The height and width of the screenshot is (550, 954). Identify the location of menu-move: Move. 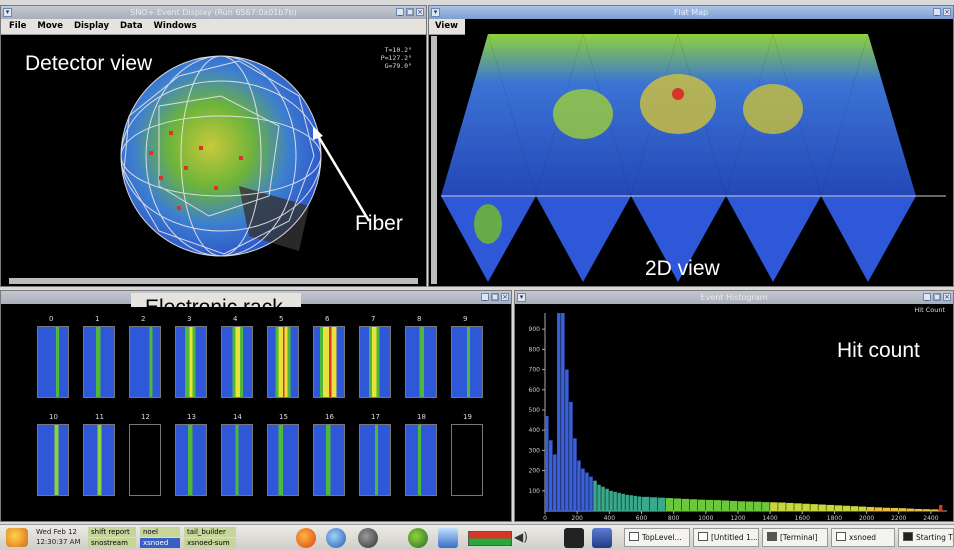
(50, 26).